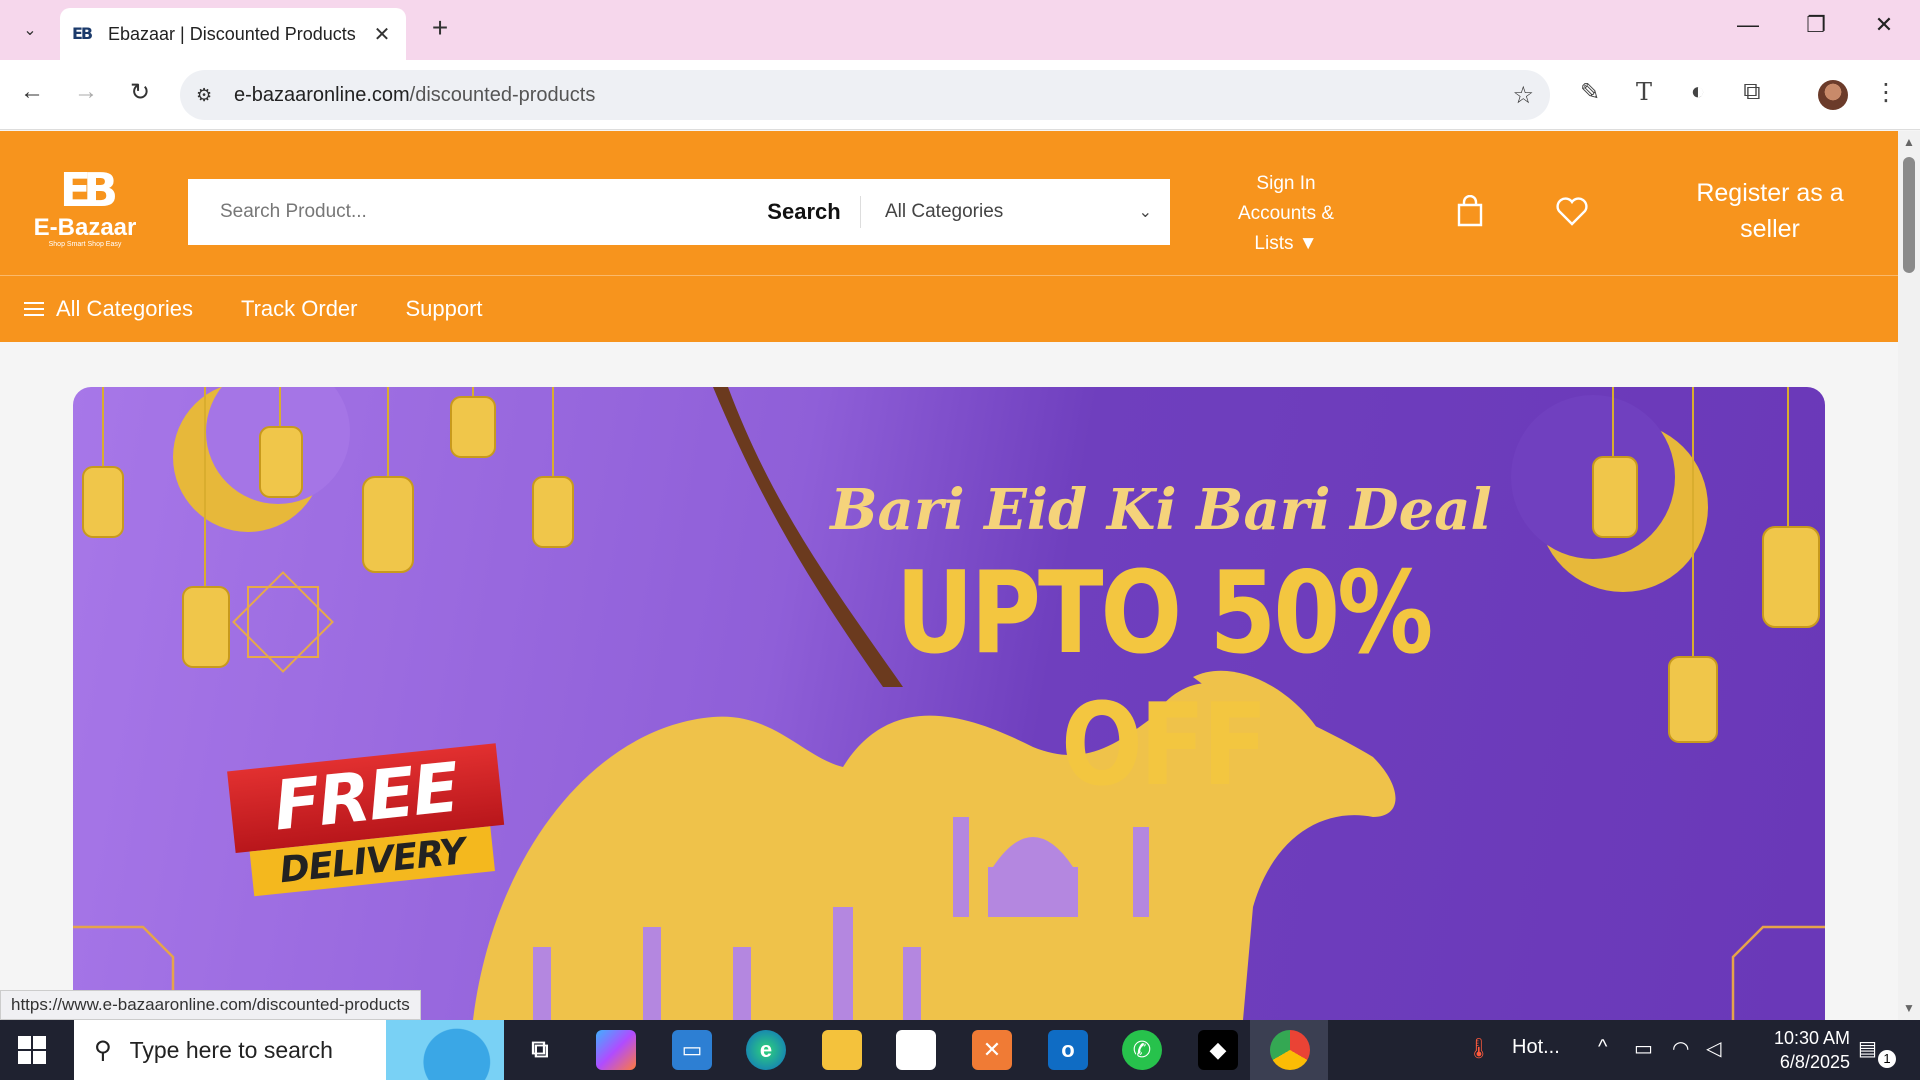  I want to click on taskbar-clock: 10:30 AM 6/8/2025, so click(1800, 1050).